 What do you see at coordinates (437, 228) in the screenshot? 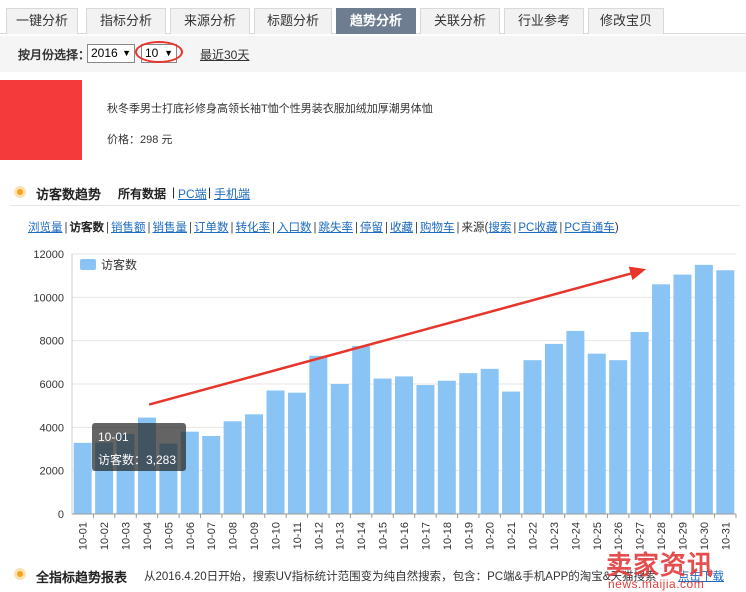
I see `metric-link-cart: 购物车` at bounding box center [437, 228].